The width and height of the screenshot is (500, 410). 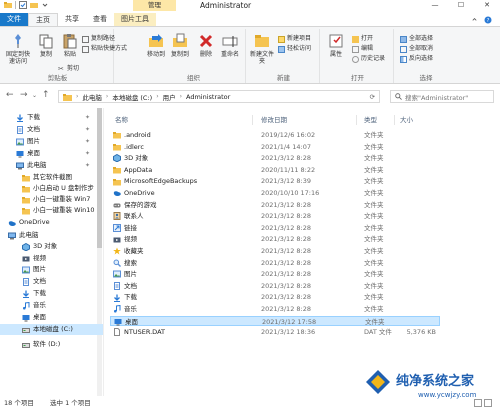 What do you see at coordinates (51, 344) in the screenshot?
I see `nav-item: 软件 (D:)` at bounding box center [51, 344].